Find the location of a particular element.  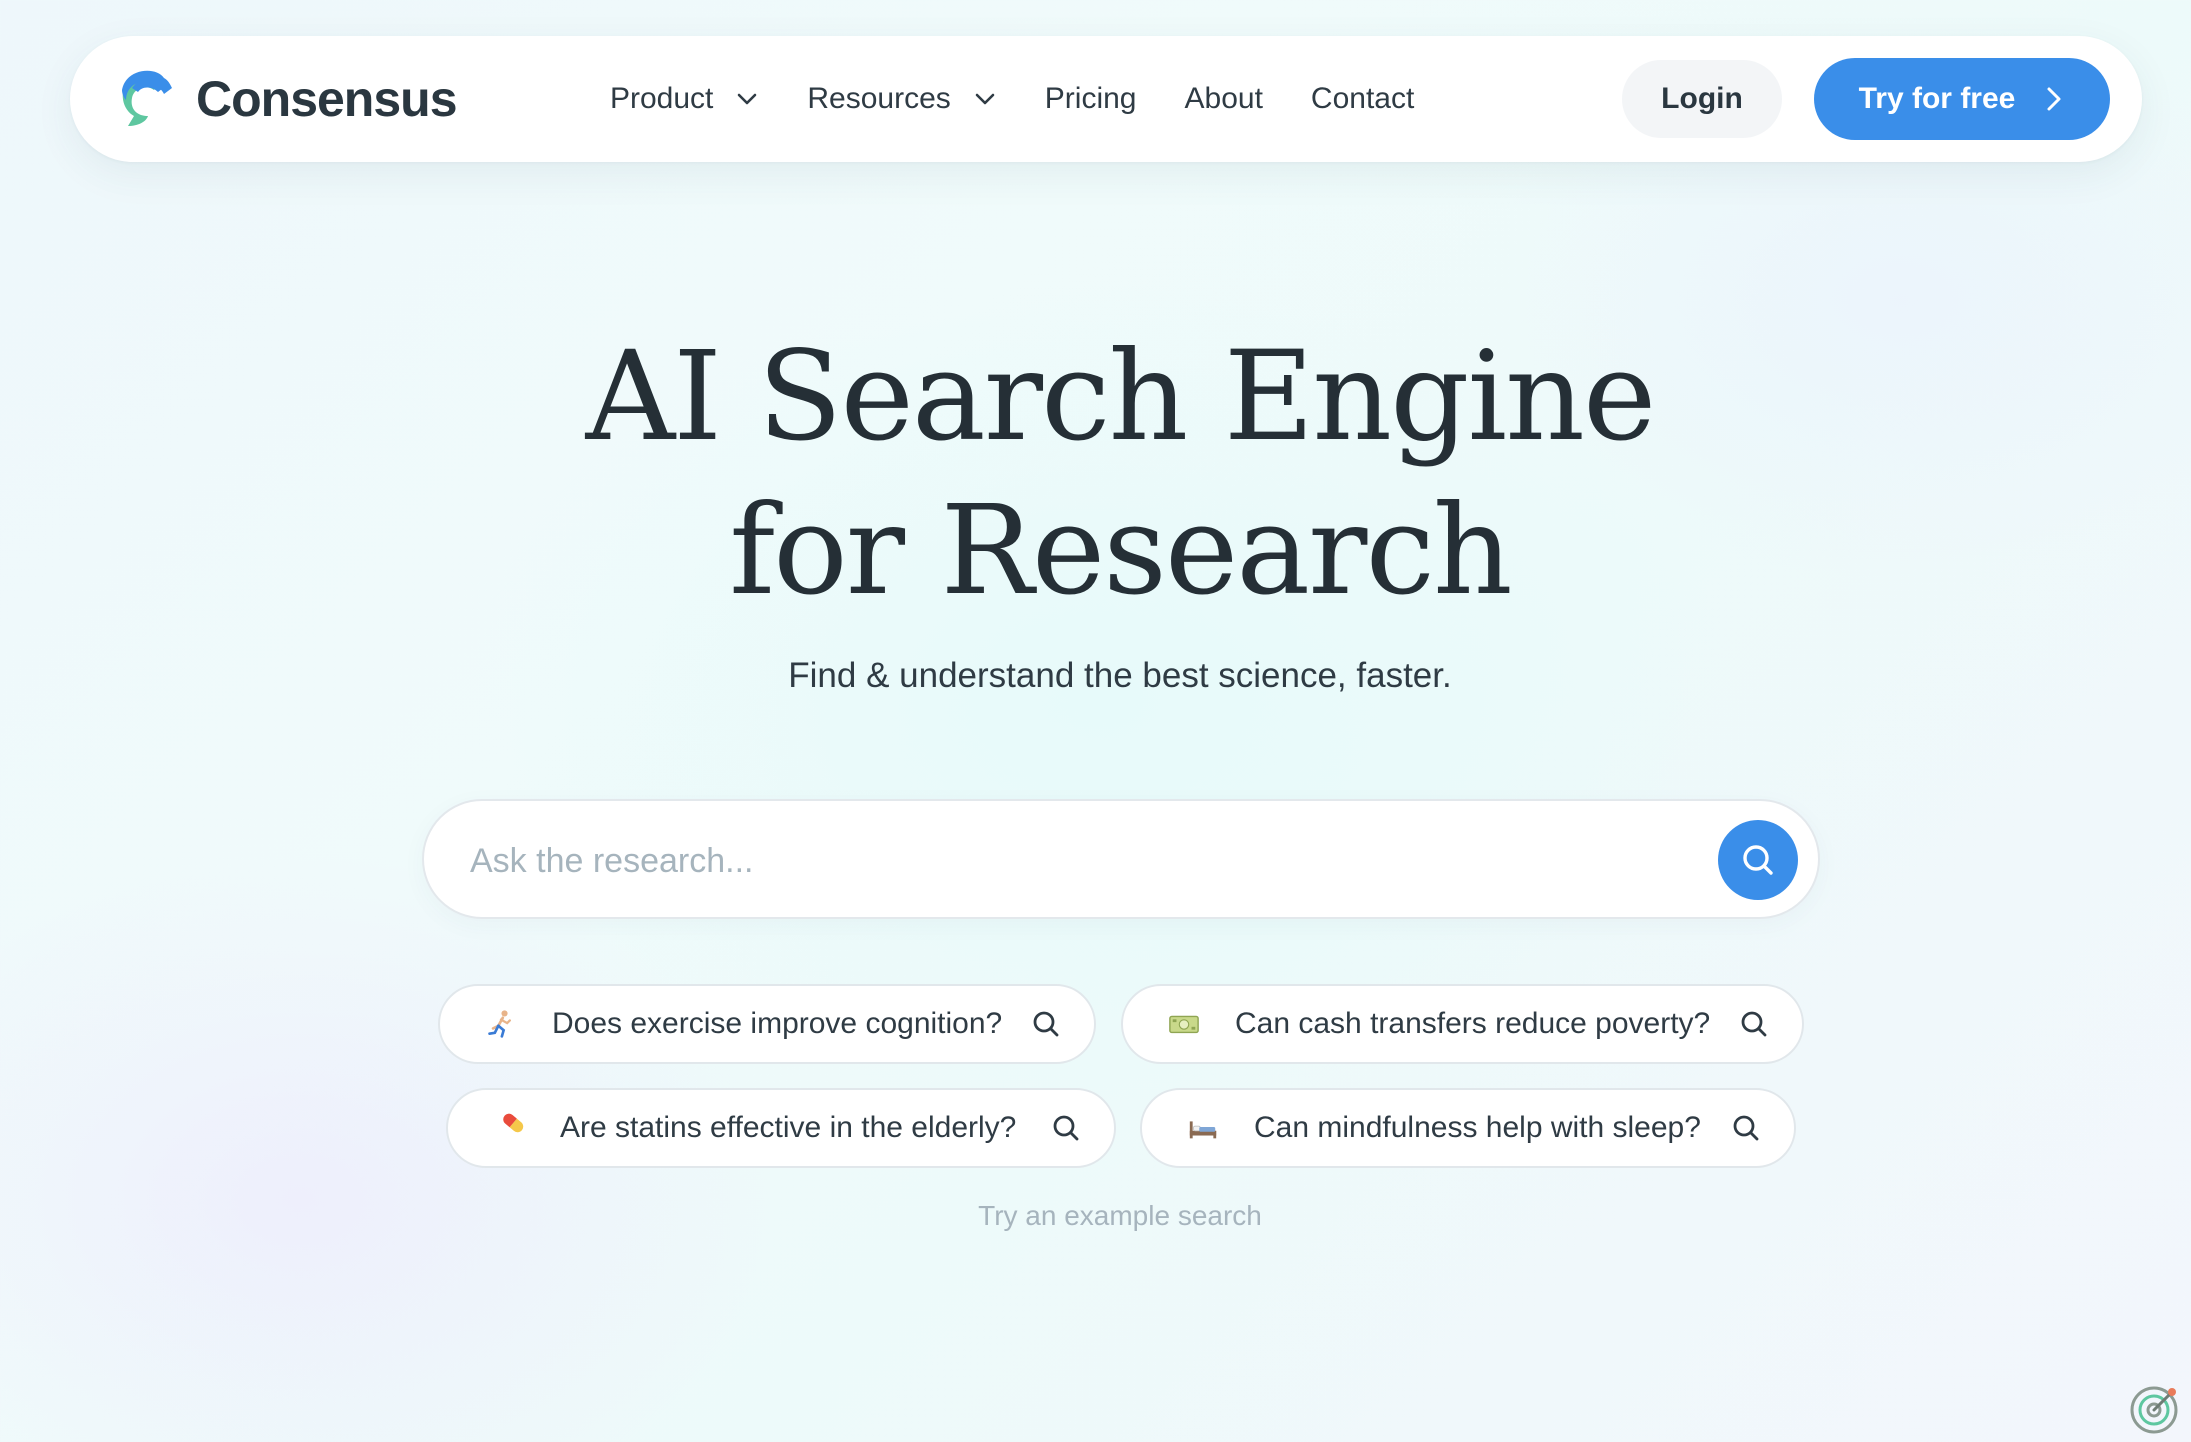

consensus-logo-icon is located at coordinates (147, 98).